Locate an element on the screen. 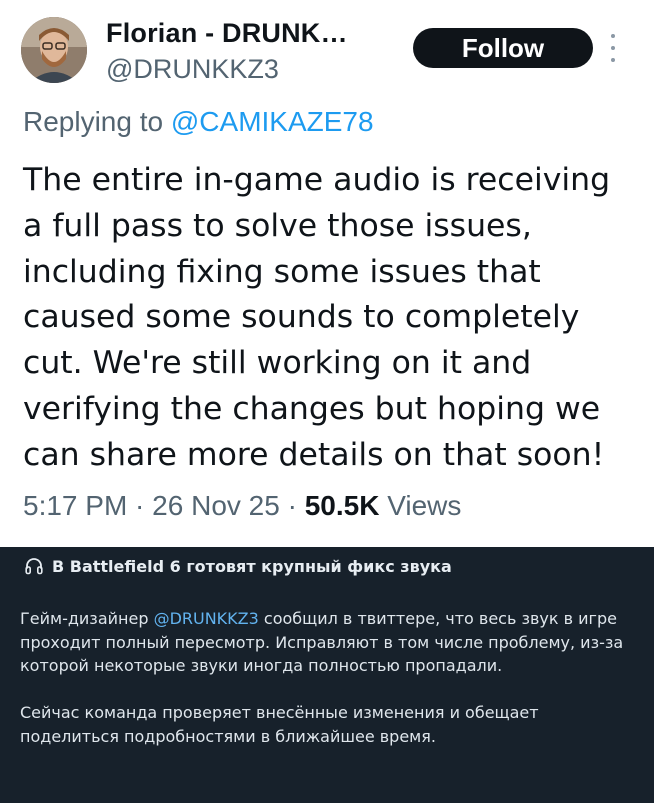 This screenshot has width=654, height=803. tweet-meta: 5:17 PM · 26 Nov 25 · 50.5K Views is located at coordinates (242, 506).